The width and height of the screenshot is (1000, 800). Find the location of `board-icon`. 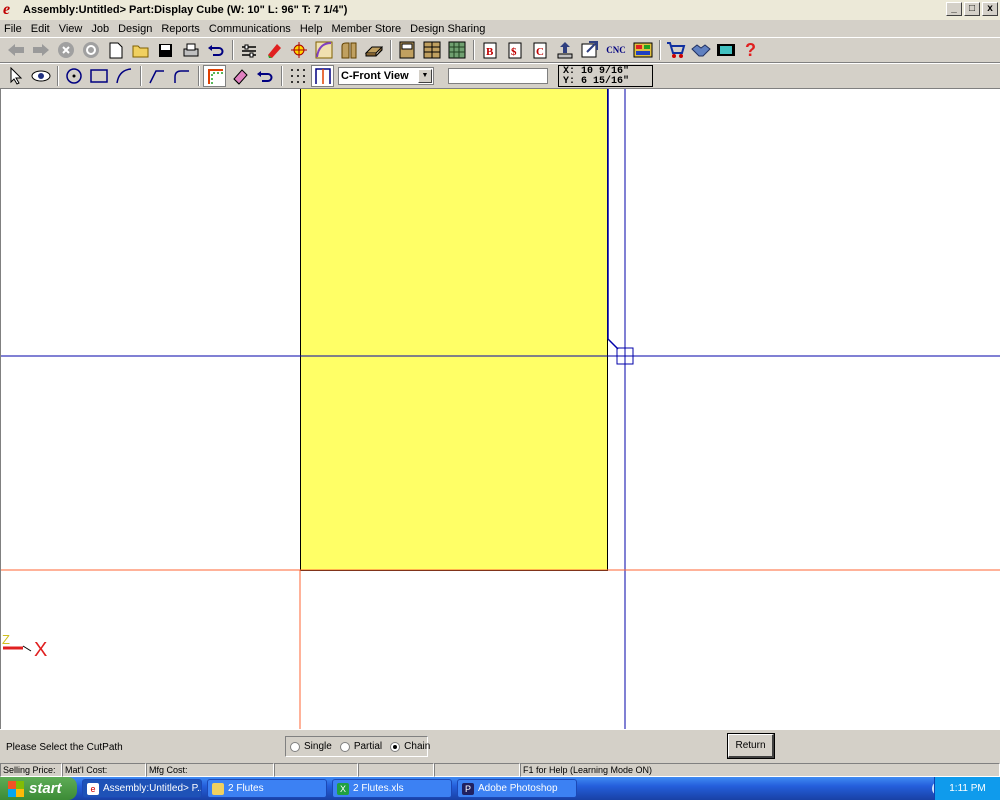

board-icon is located at coordinates (373, 50).